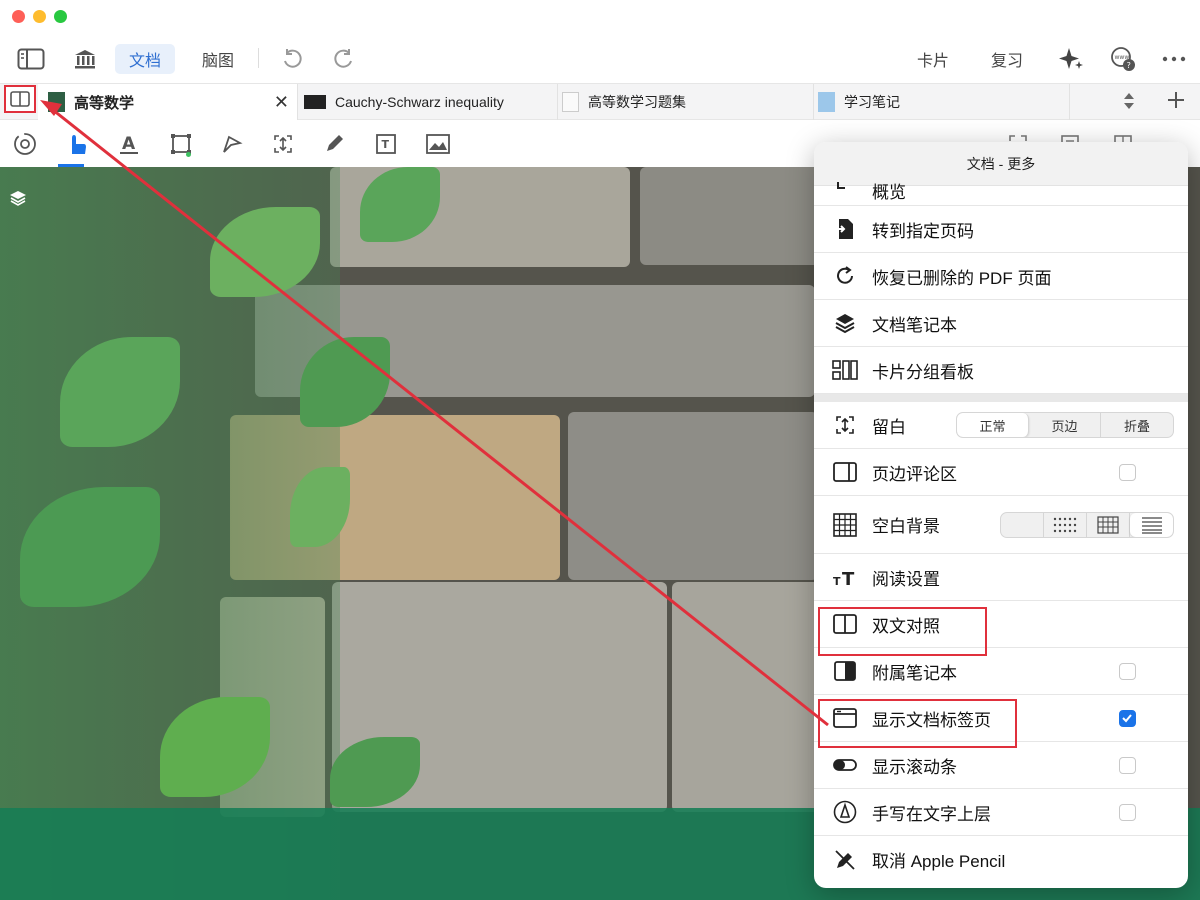 The width and height of the screenshot is (1200, 900). Describe the element at coordinates (1022, 524) in the screenshot. I see `bg-option-blank` at that location.